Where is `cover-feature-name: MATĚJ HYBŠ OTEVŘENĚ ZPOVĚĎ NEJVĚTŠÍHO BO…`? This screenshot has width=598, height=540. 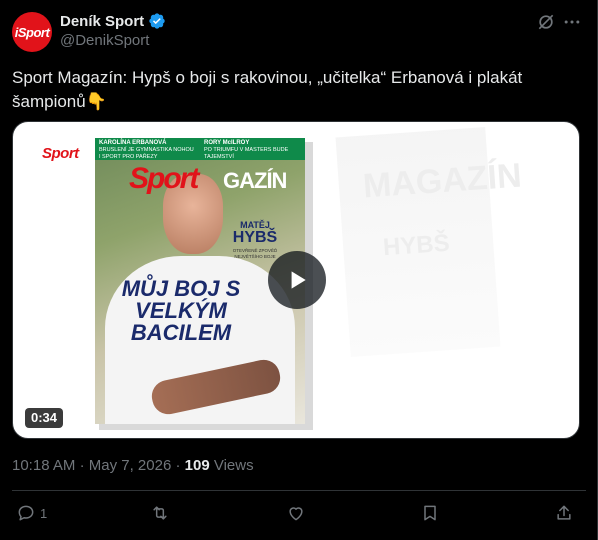 cover-feature-name: MATĚJ HYBŠ OTEVŘENĚ ZPOVĚĎ NEJVĚTŠÍHO BO… is located at coordinates (255, 240).